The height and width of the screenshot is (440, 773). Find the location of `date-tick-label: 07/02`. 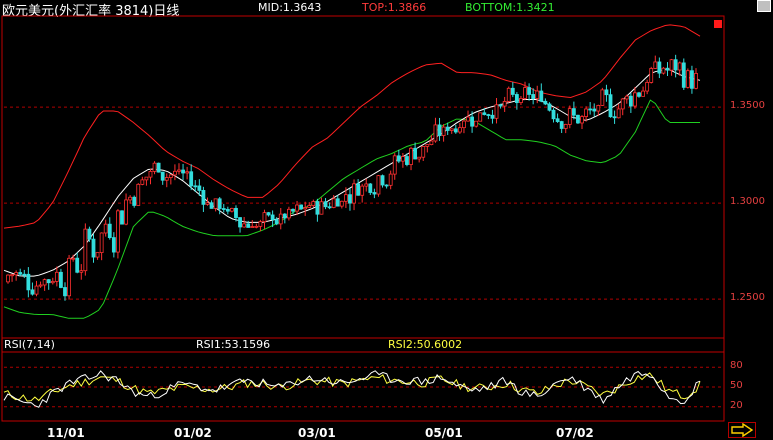

date-tick-label: 07/02 is located at coordinates (575, 433).